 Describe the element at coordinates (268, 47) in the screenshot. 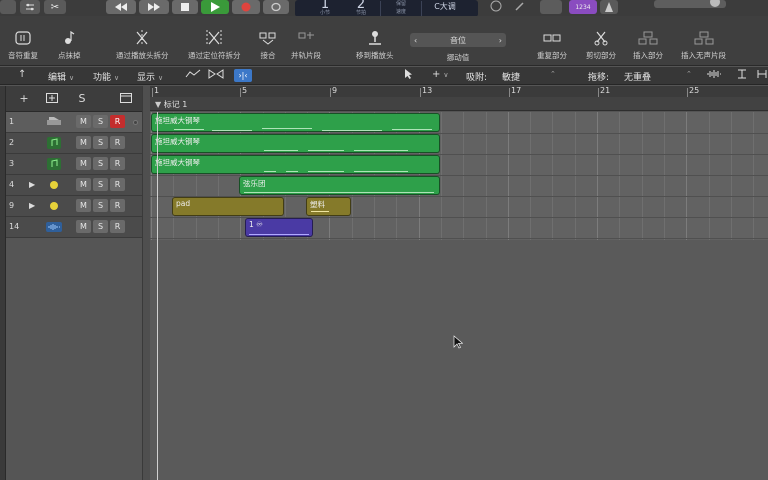

I see `join-button: 接合` at that location.